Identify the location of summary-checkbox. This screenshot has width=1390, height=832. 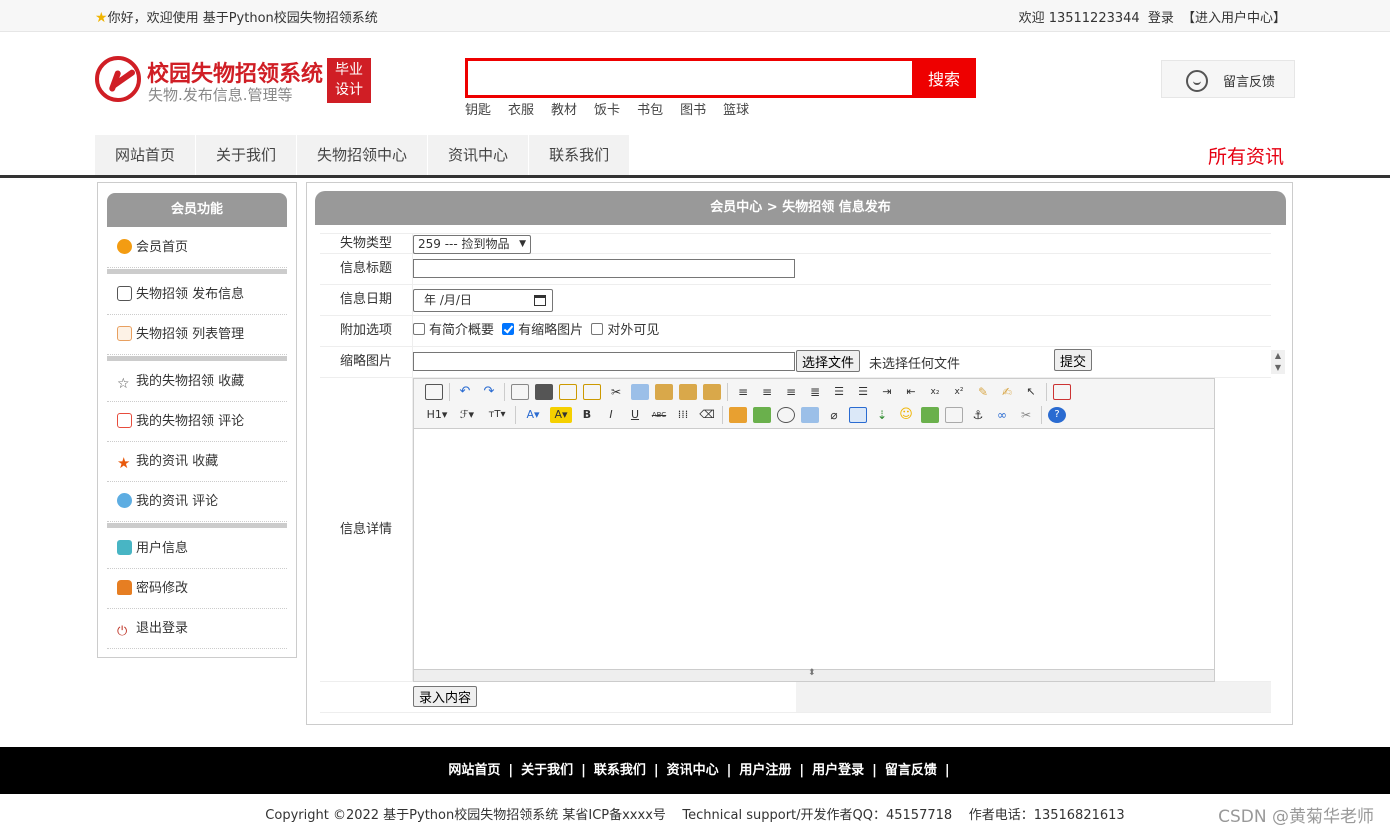
(419, 329).